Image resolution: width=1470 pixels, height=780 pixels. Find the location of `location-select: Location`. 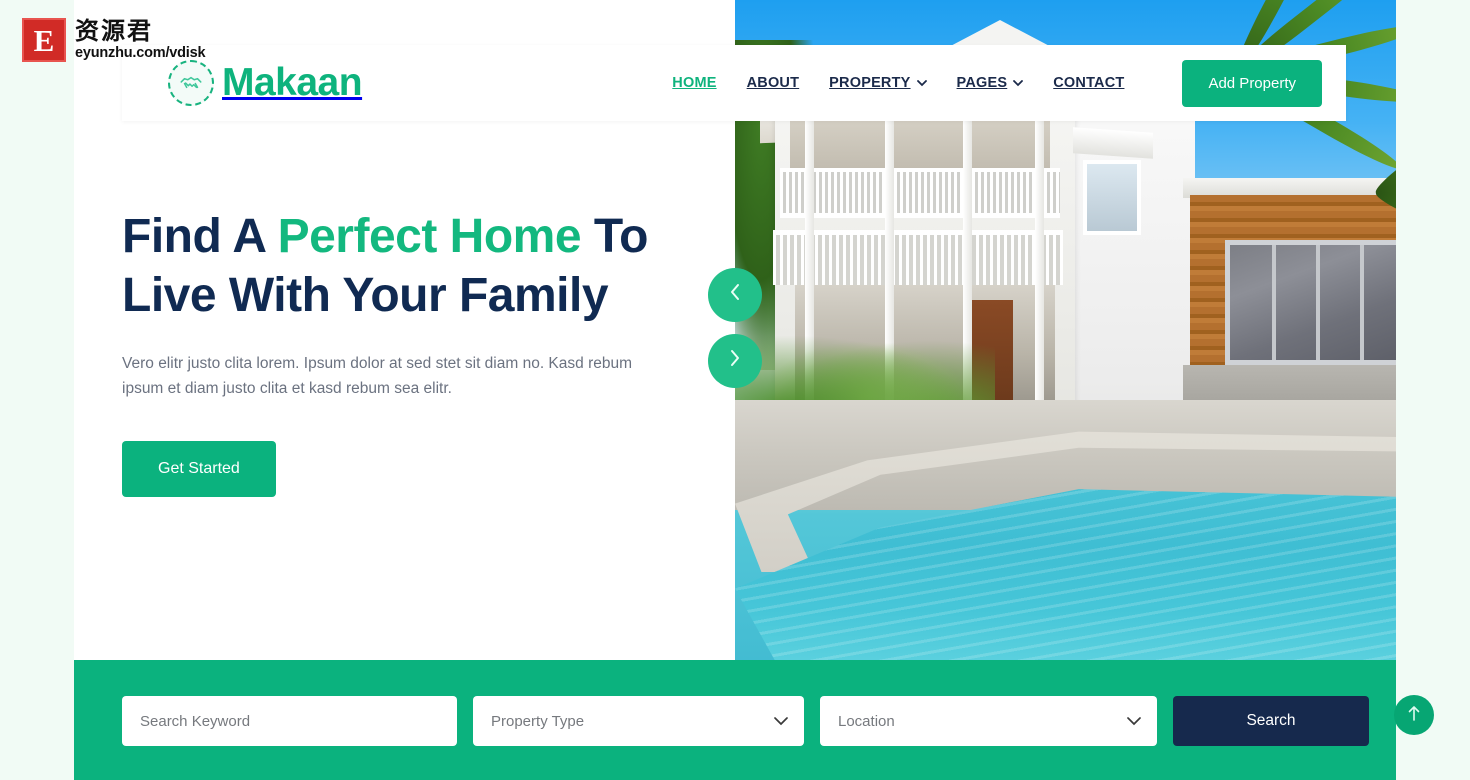

location-select: Location is located at coordinates (988, 721).